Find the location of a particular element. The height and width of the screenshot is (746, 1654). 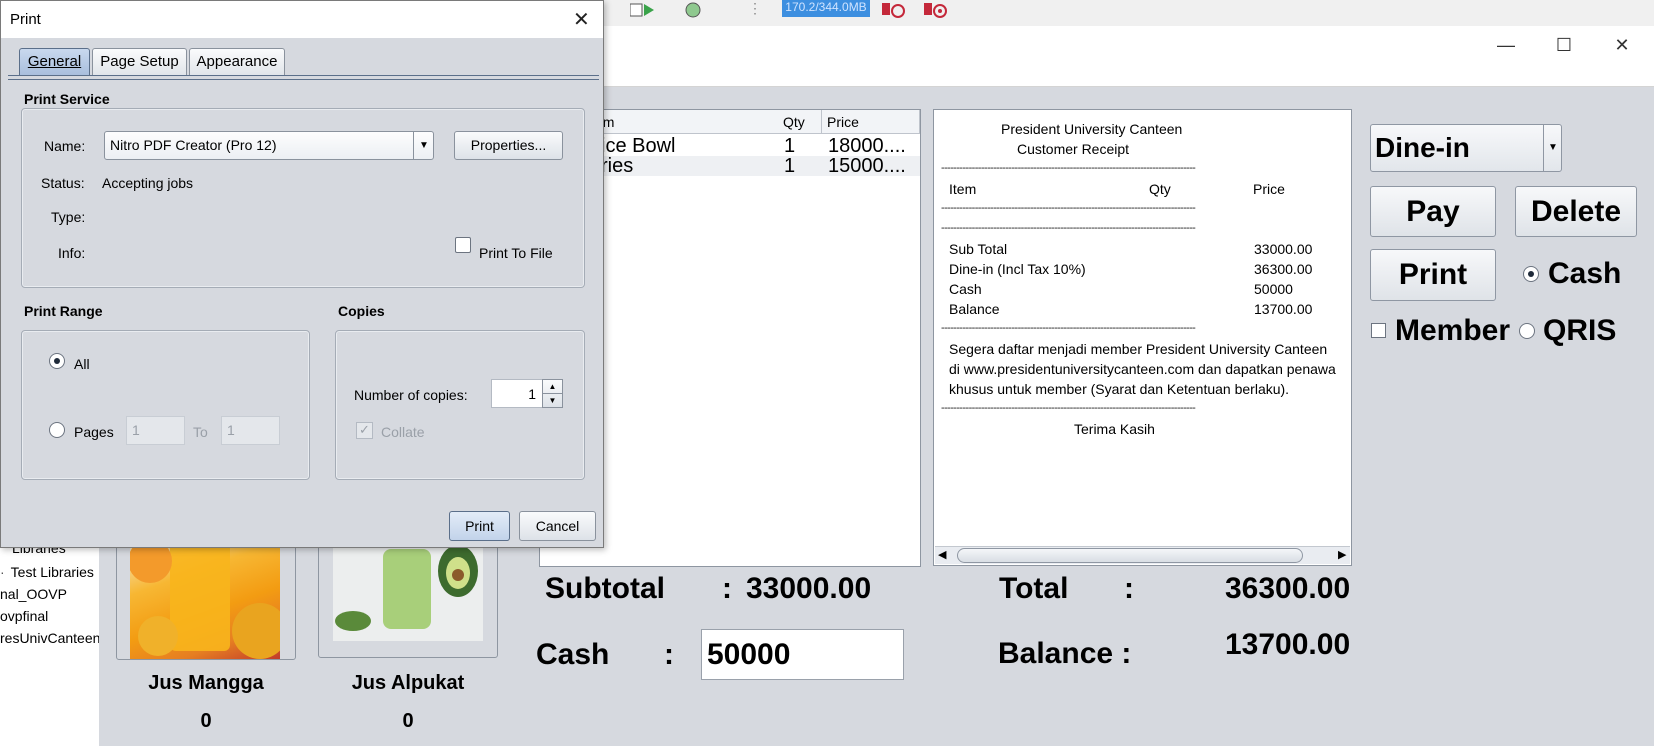

pages-to-field: 1 is located at coordinates (250, 430).